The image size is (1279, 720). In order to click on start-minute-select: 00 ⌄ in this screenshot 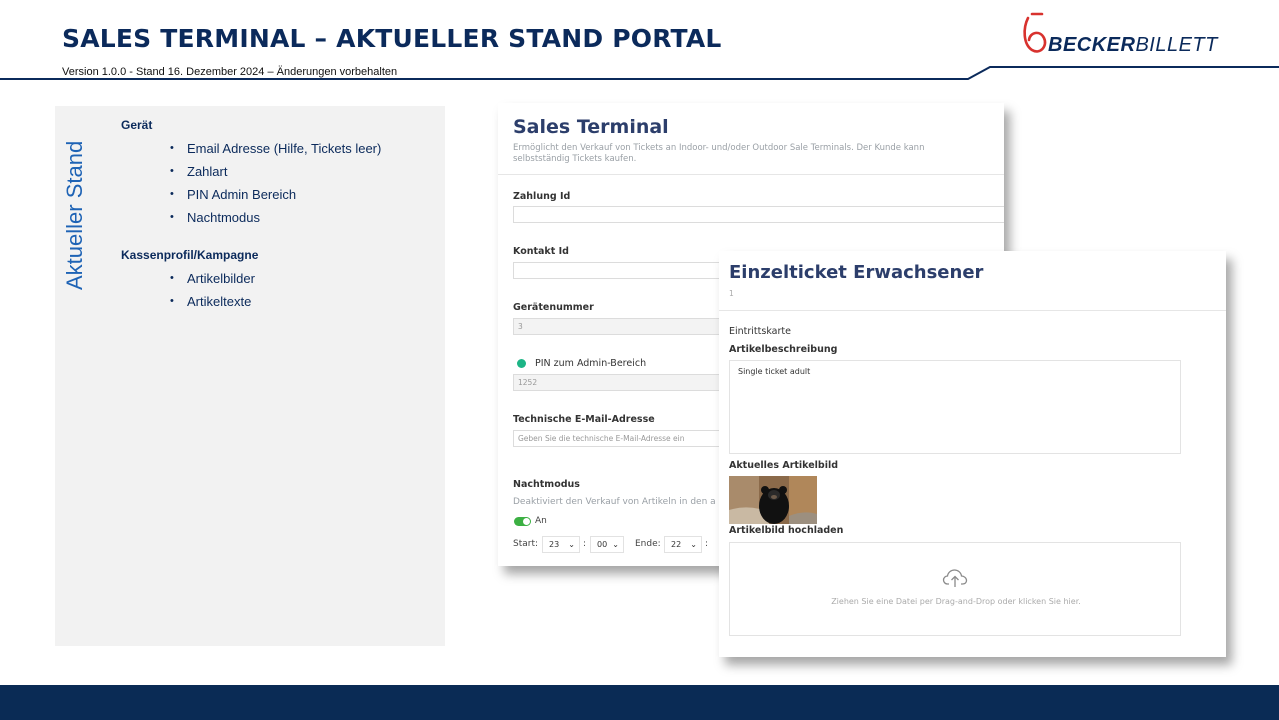, I will do `click(607, 544)`.